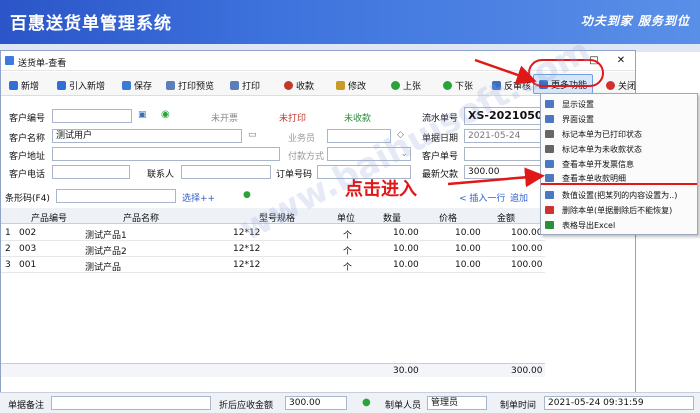 This screenshot has height=413, width=700. What do you see at coordinates (482, 197) in the screenshot?
I see `insert-row-link: < 插入一行` at bounding box center [482, 197].